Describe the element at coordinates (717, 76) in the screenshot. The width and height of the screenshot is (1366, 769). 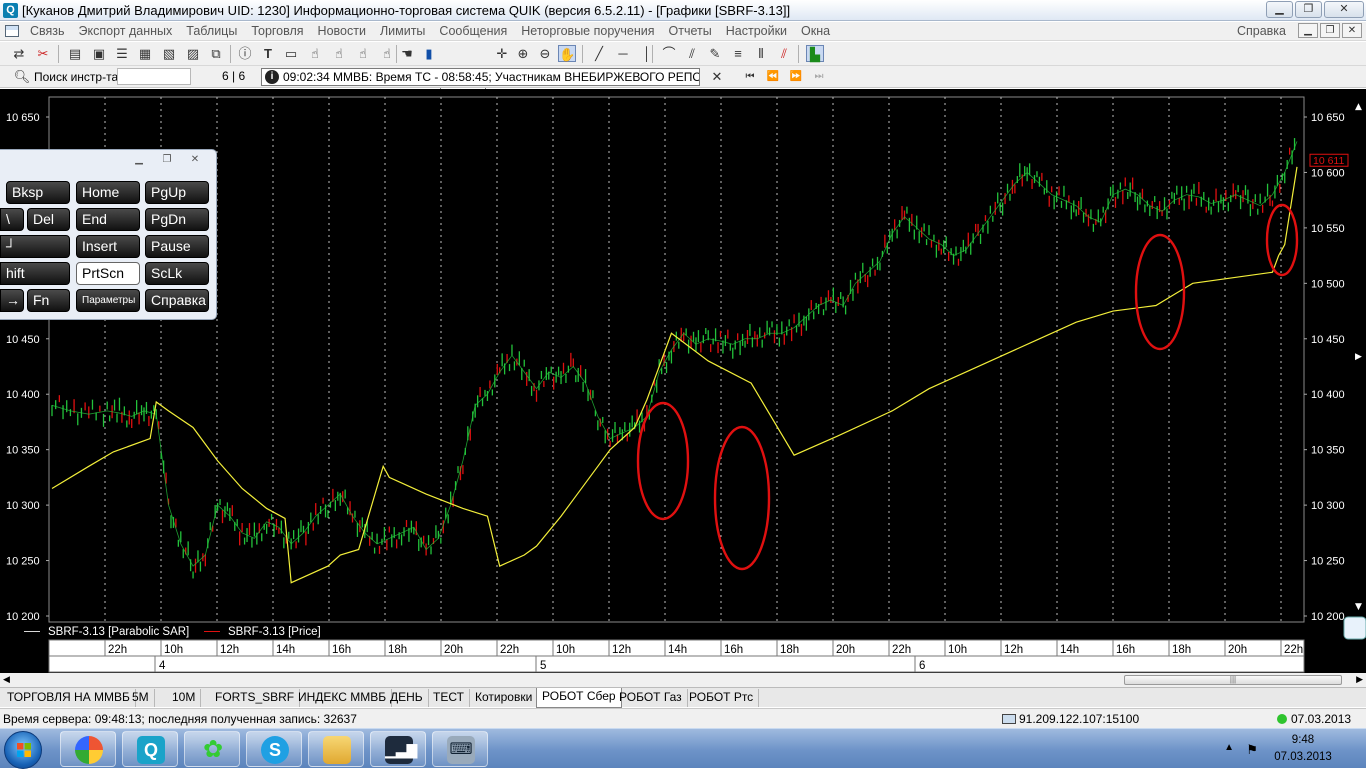
I see `close-news-icon: ✕` at that location.